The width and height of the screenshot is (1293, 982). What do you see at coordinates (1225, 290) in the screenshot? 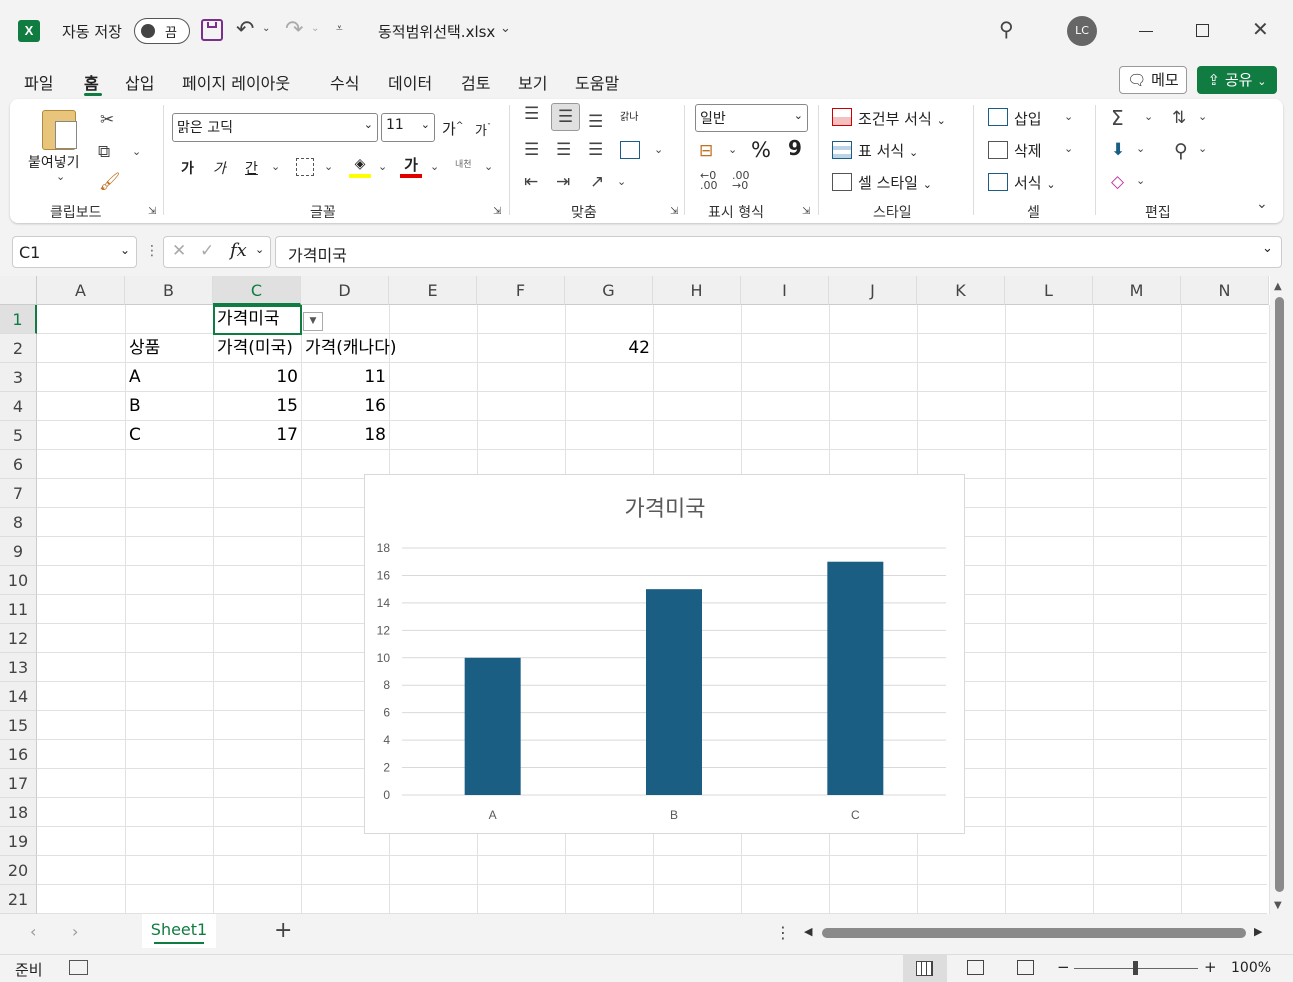
I see `column-header-n: N` at bounding box center [1225, 290].